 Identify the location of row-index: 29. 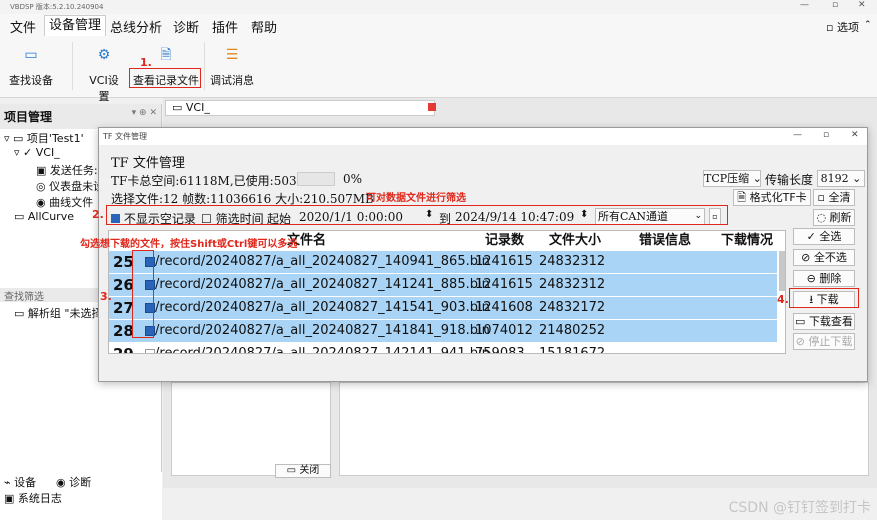
(123, 349).